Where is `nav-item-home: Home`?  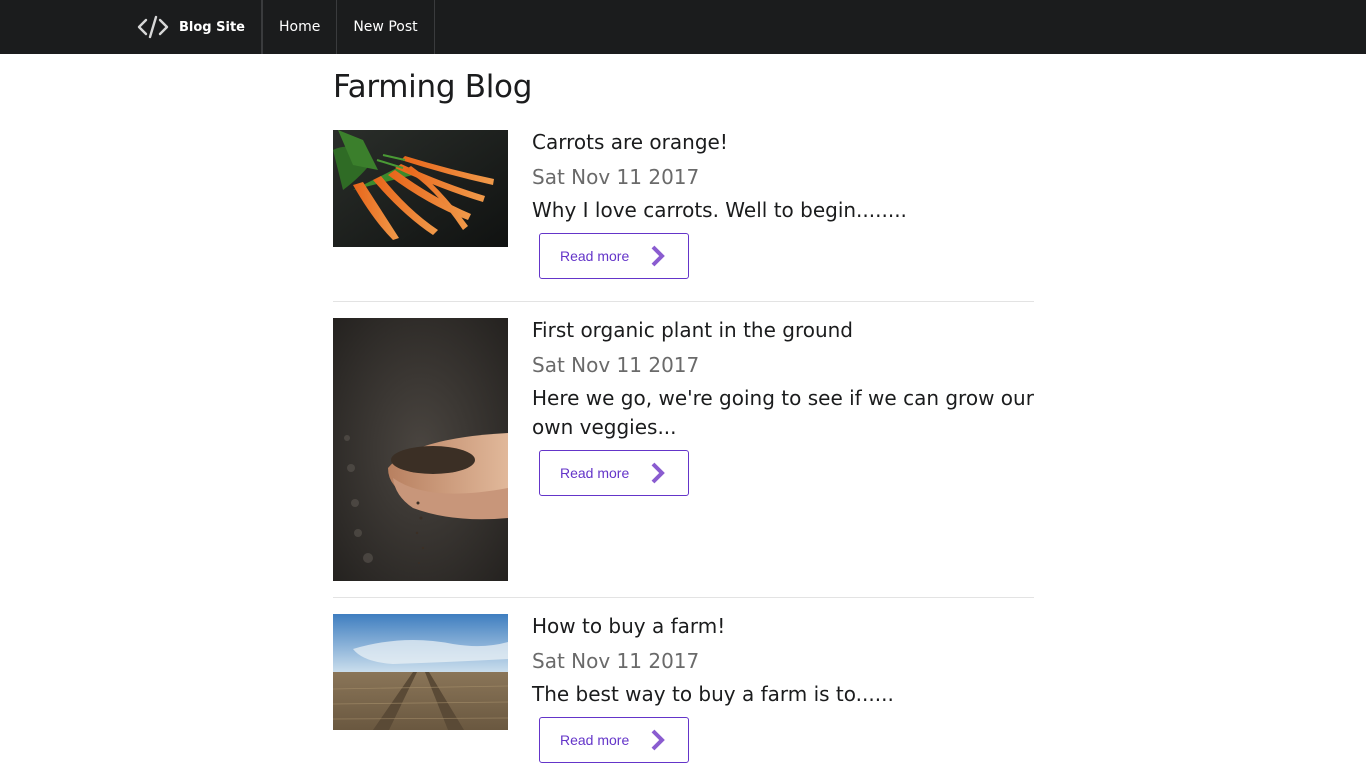 nav-item-home: Home is located at coordinates (299, 27).